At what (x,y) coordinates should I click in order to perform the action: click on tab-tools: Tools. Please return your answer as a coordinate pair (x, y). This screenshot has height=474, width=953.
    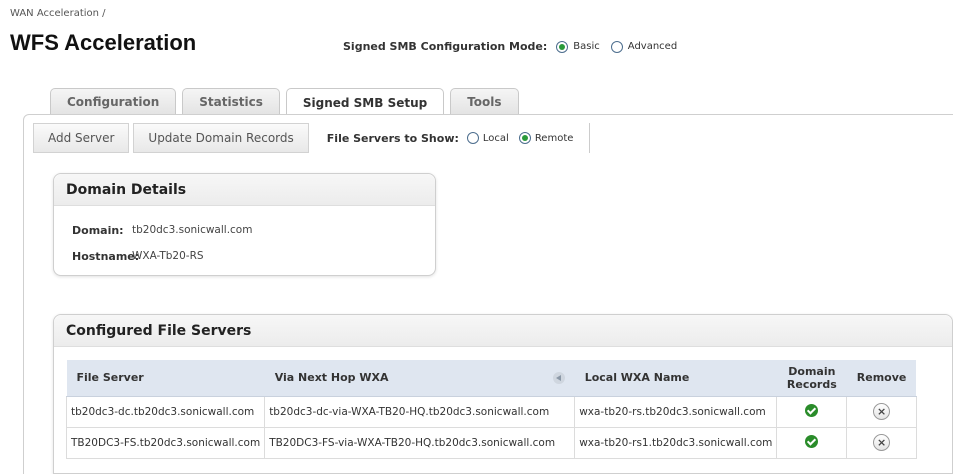
    Looking at the image, I should click on (484, 101).